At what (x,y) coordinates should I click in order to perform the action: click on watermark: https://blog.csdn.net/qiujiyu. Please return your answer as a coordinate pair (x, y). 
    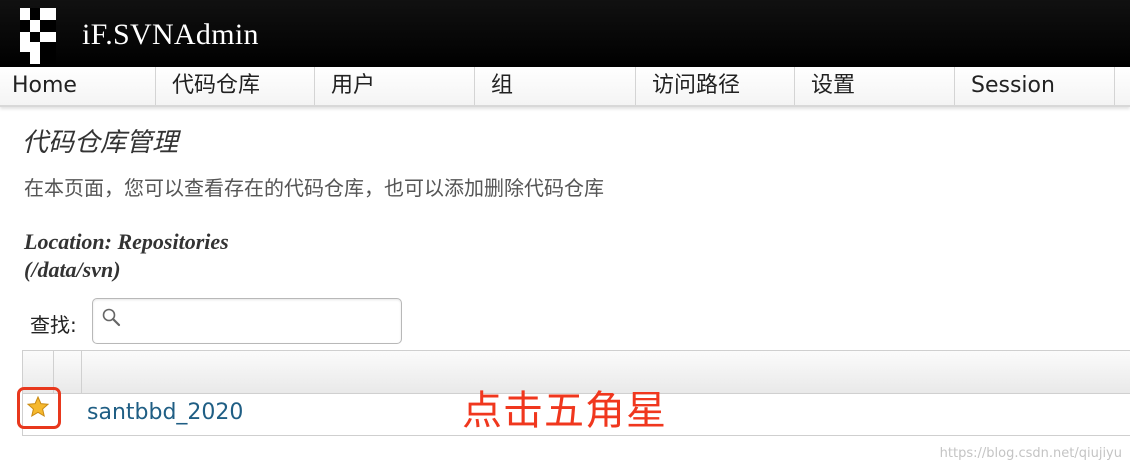
    Looking at the image, I should click on (1030, 453).